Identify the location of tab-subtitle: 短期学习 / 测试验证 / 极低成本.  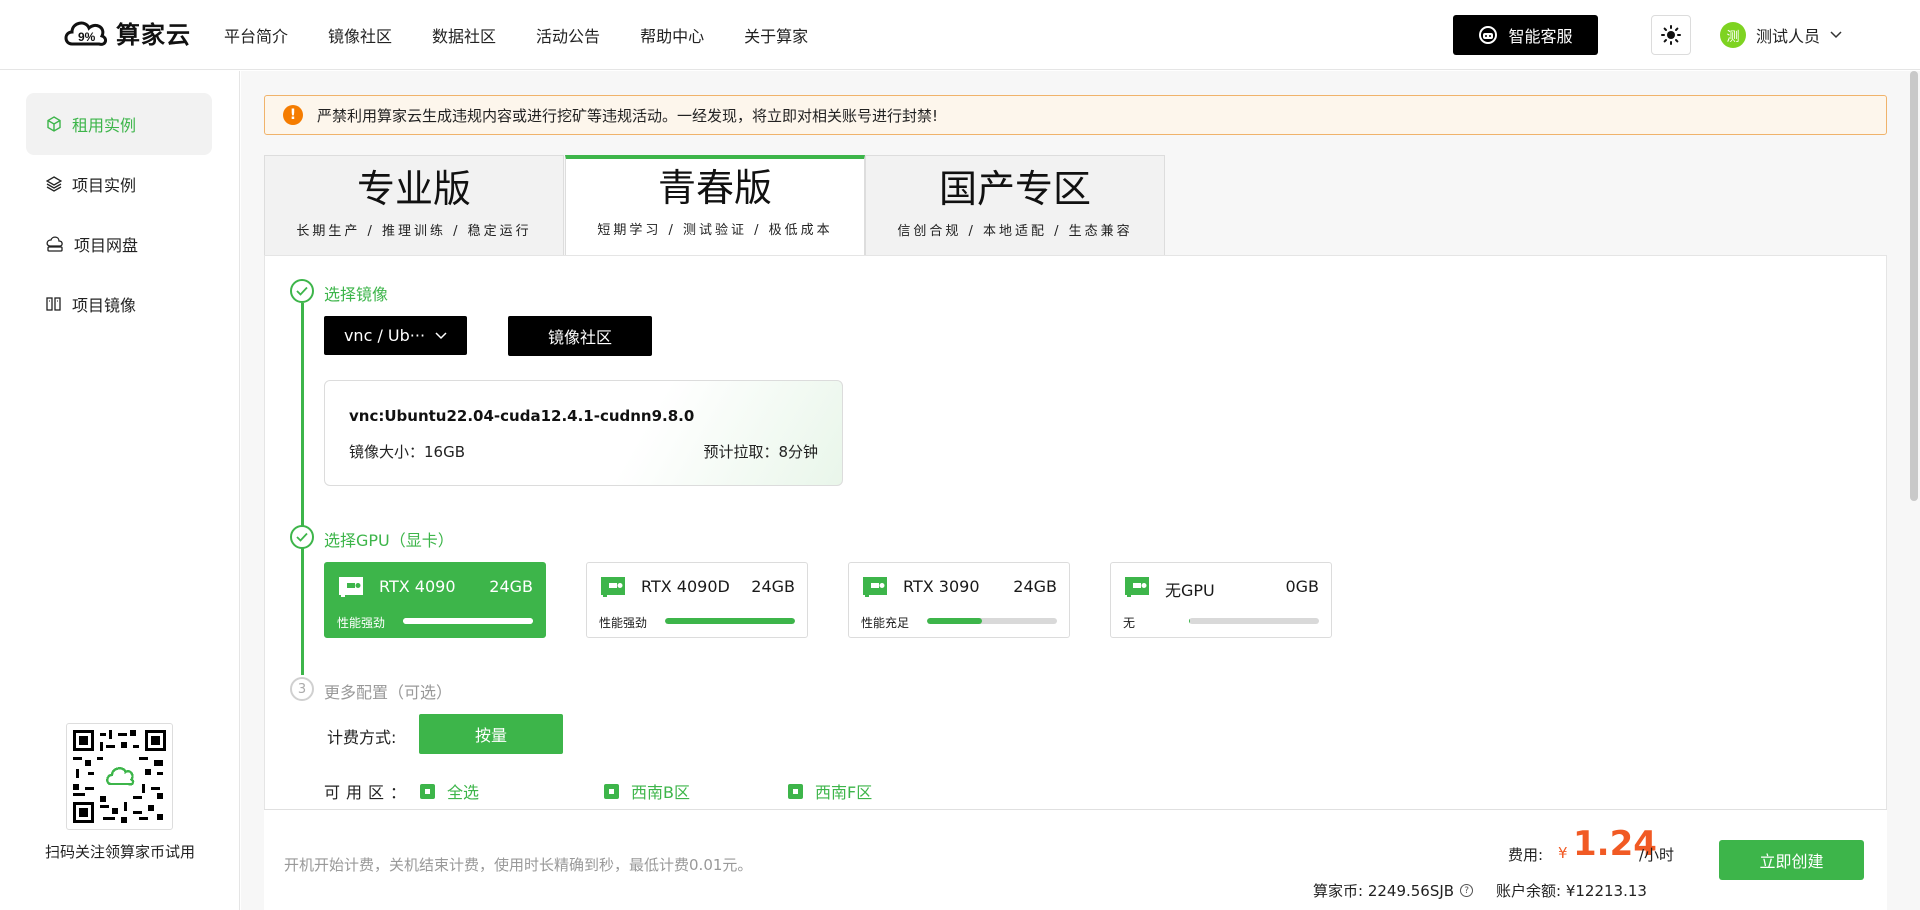
(715, 230).